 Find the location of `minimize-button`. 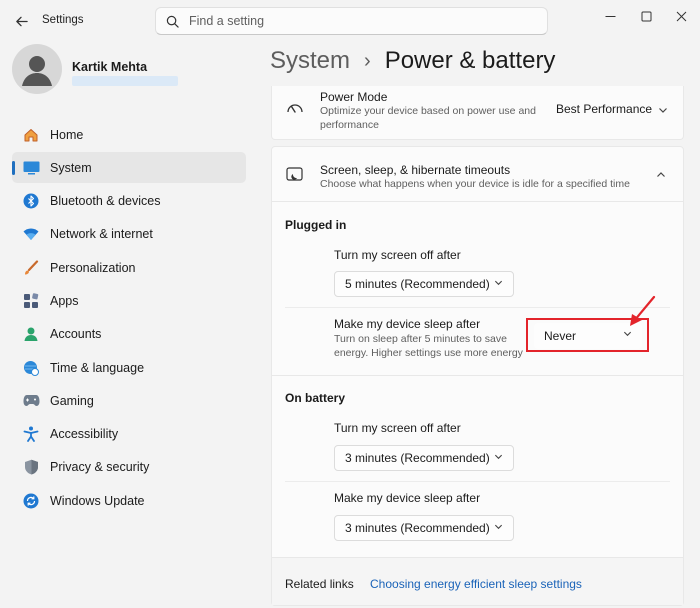

minimize-button is located at coordinates (610, 16).